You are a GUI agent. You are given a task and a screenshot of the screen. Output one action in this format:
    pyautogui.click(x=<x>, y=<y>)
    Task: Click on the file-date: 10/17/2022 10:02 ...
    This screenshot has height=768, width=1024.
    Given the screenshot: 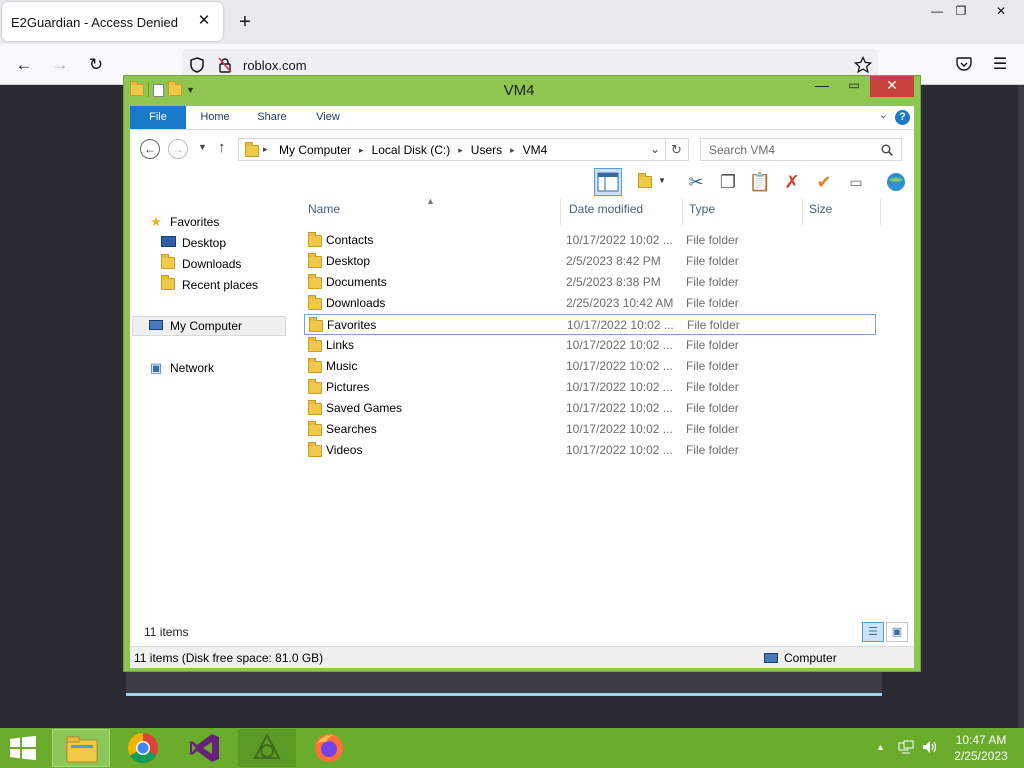 What is the action you would take?
    pyautogui.click(x=619, y=366)
    